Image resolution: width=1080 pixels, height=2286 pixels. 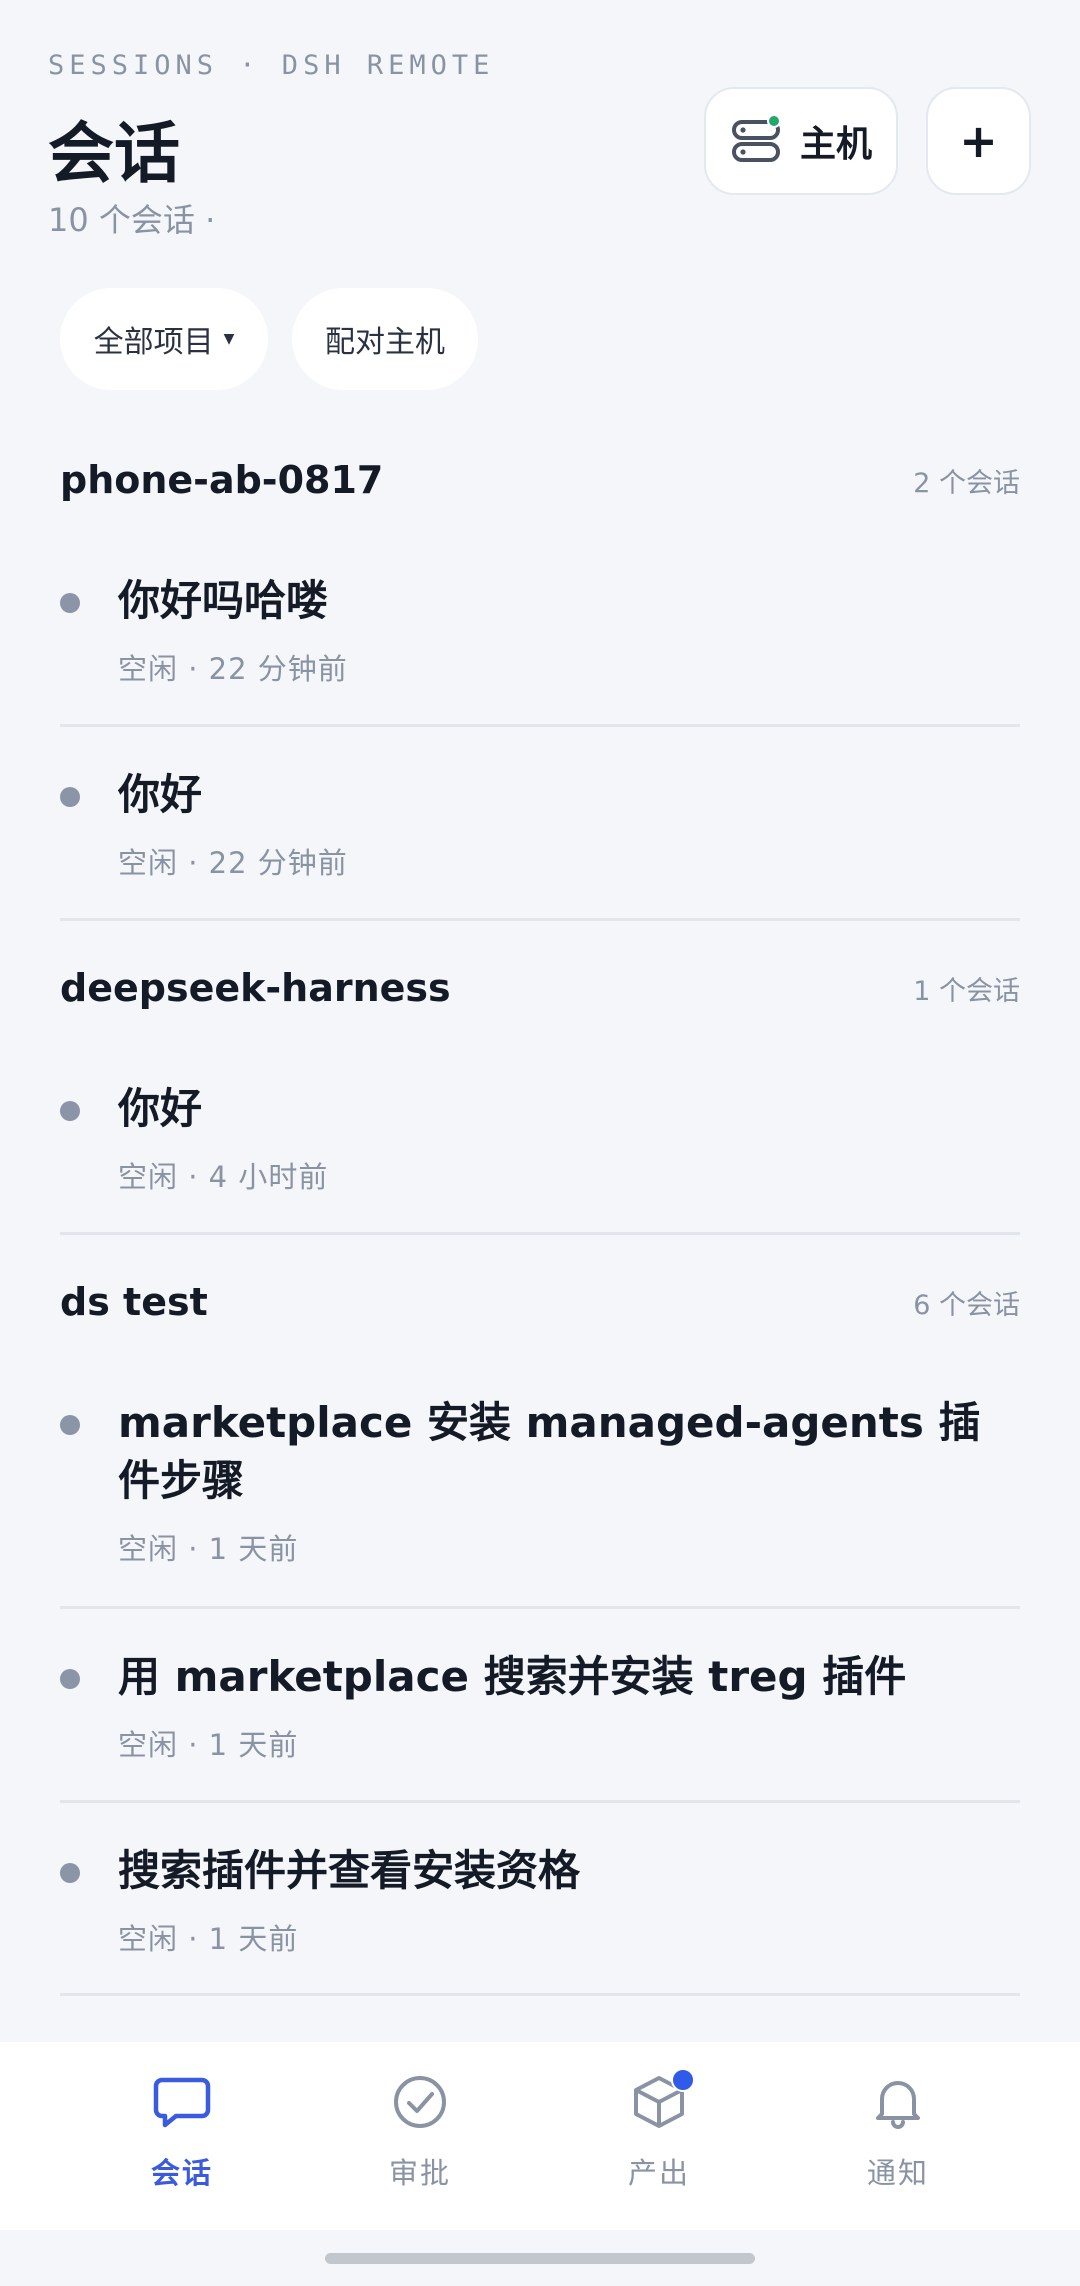 I want to click on tab-notifications: 通知, so click(x=898, y=2132).